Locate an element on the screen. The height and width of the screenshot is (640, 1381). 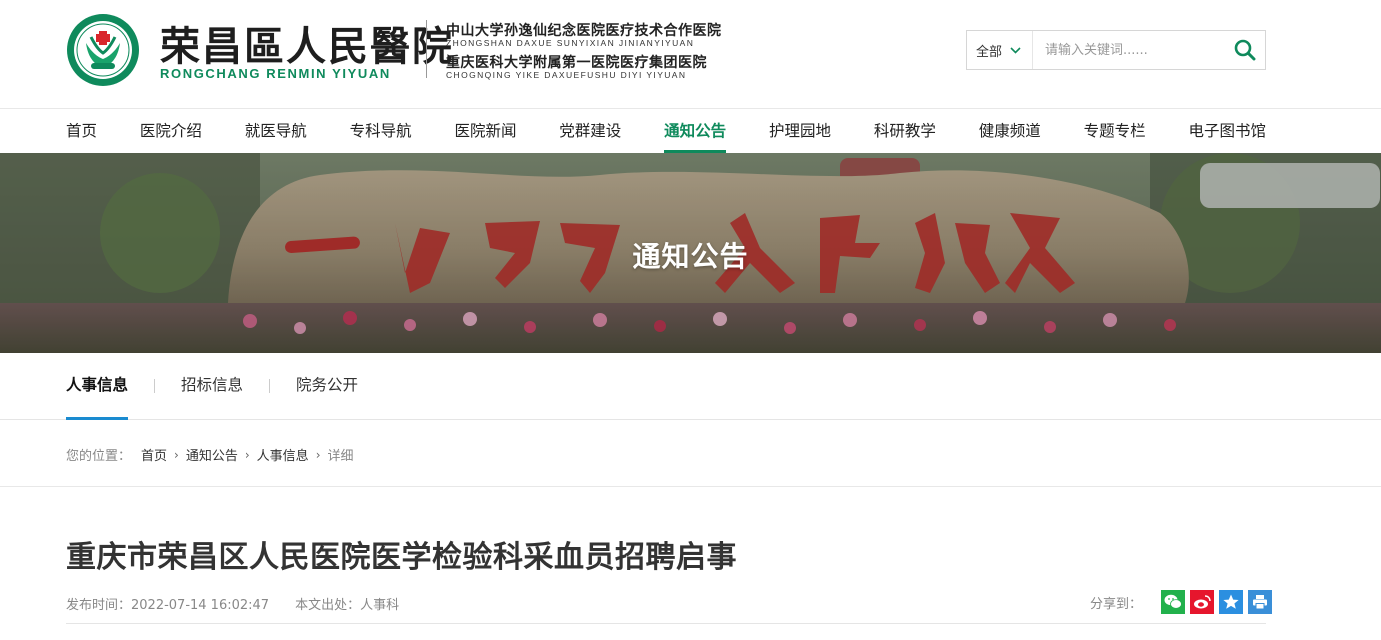
breadcrumb: 您的位置： 首页 › 通知公告 › 人事信息 › 详细 is located at coordinates (690, 453).